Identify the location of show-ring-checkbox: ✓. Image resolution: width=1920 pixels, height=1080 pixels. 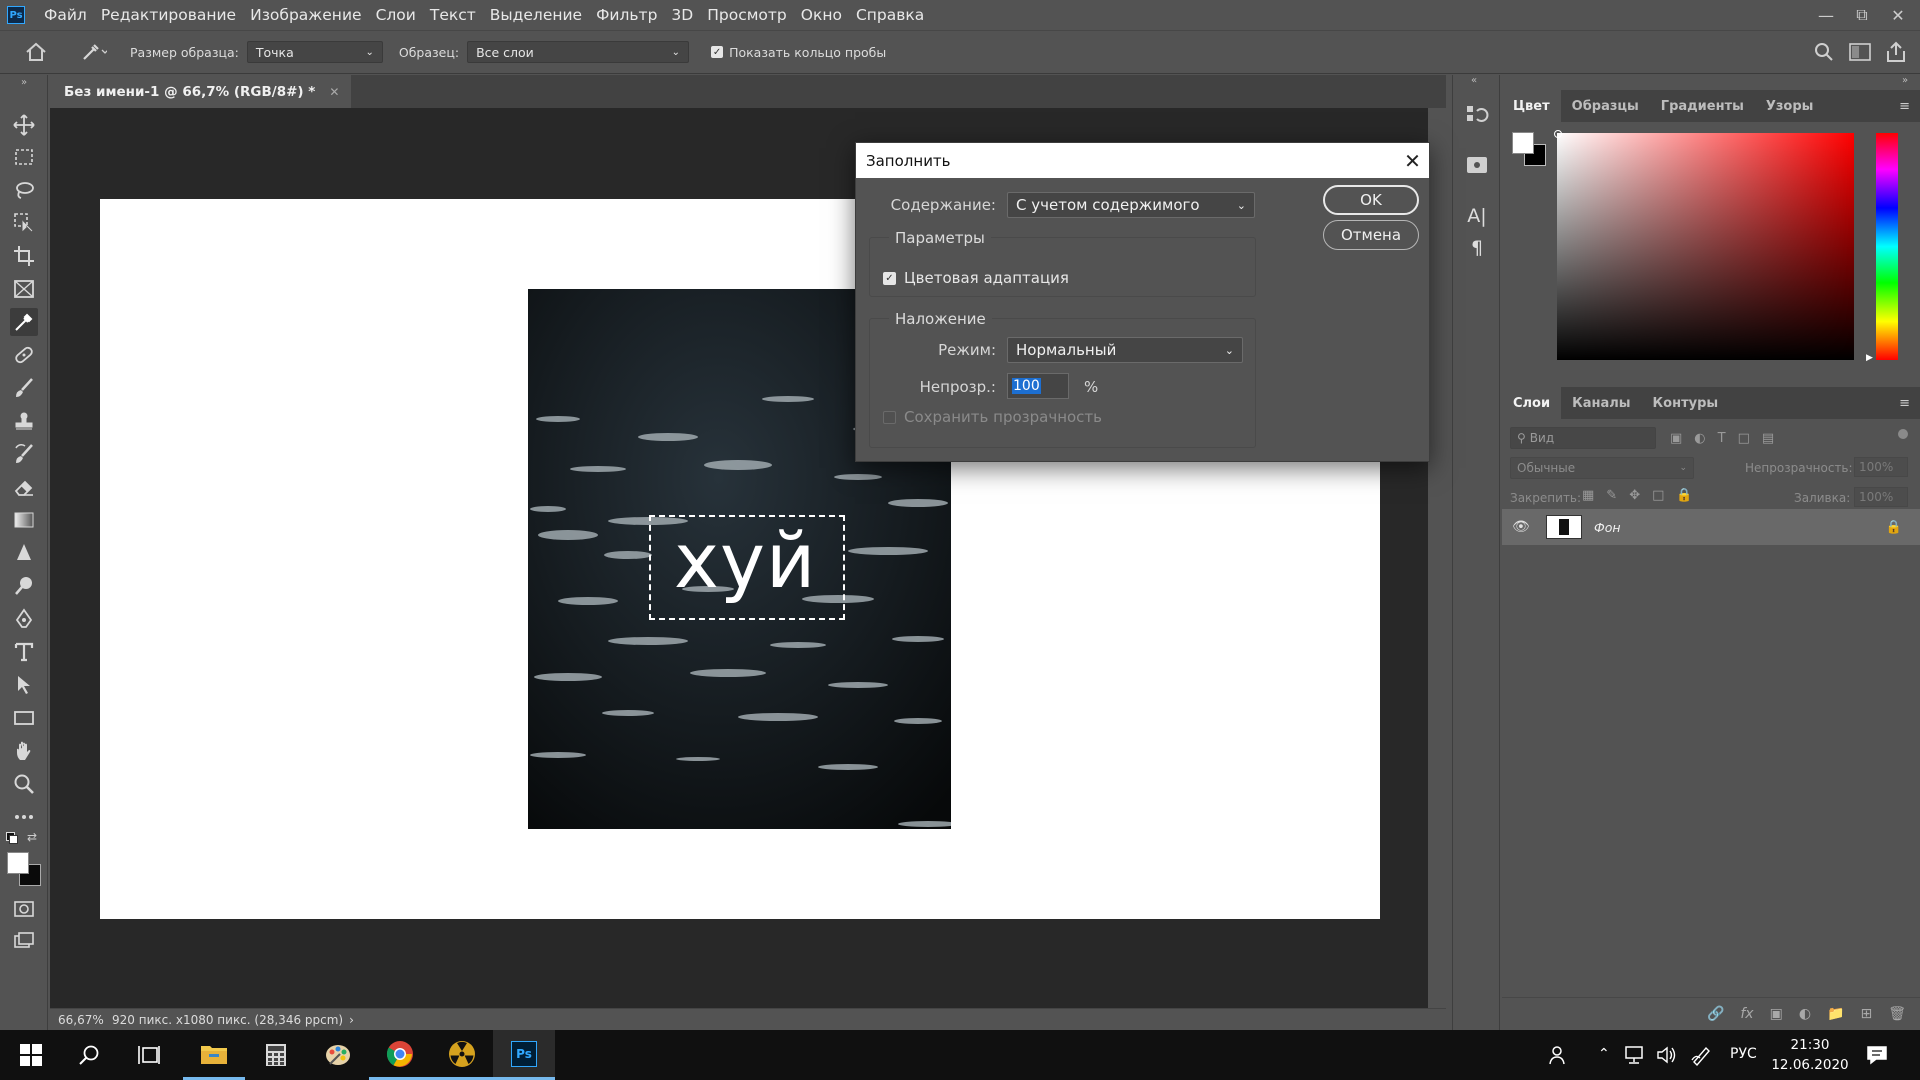
(717, 52).